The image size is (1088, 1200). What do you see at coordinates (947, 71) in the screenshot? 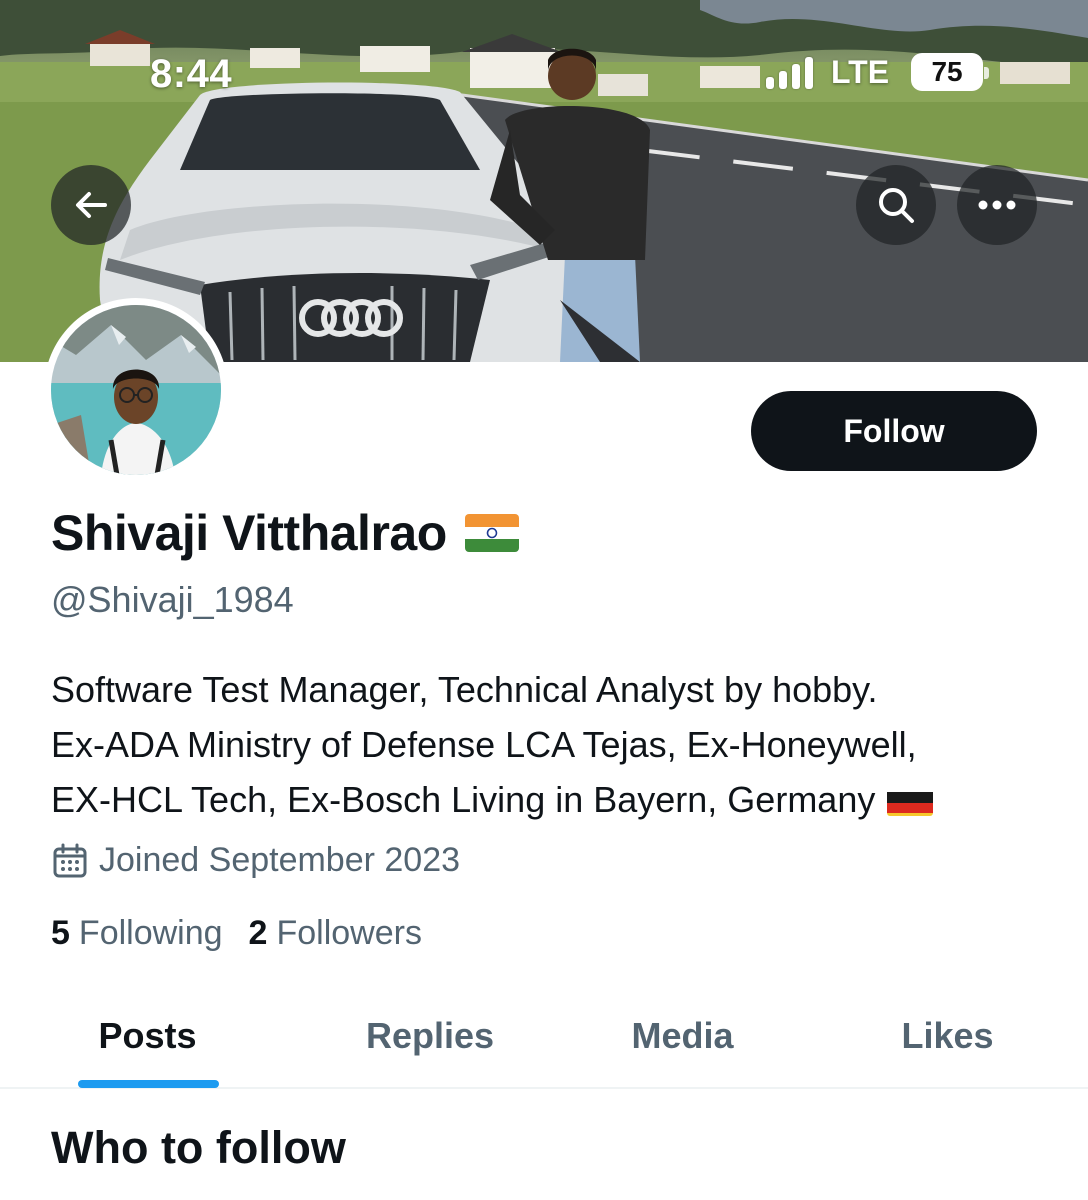
I see `battery-level: 75` at bounding box center [947, 71].